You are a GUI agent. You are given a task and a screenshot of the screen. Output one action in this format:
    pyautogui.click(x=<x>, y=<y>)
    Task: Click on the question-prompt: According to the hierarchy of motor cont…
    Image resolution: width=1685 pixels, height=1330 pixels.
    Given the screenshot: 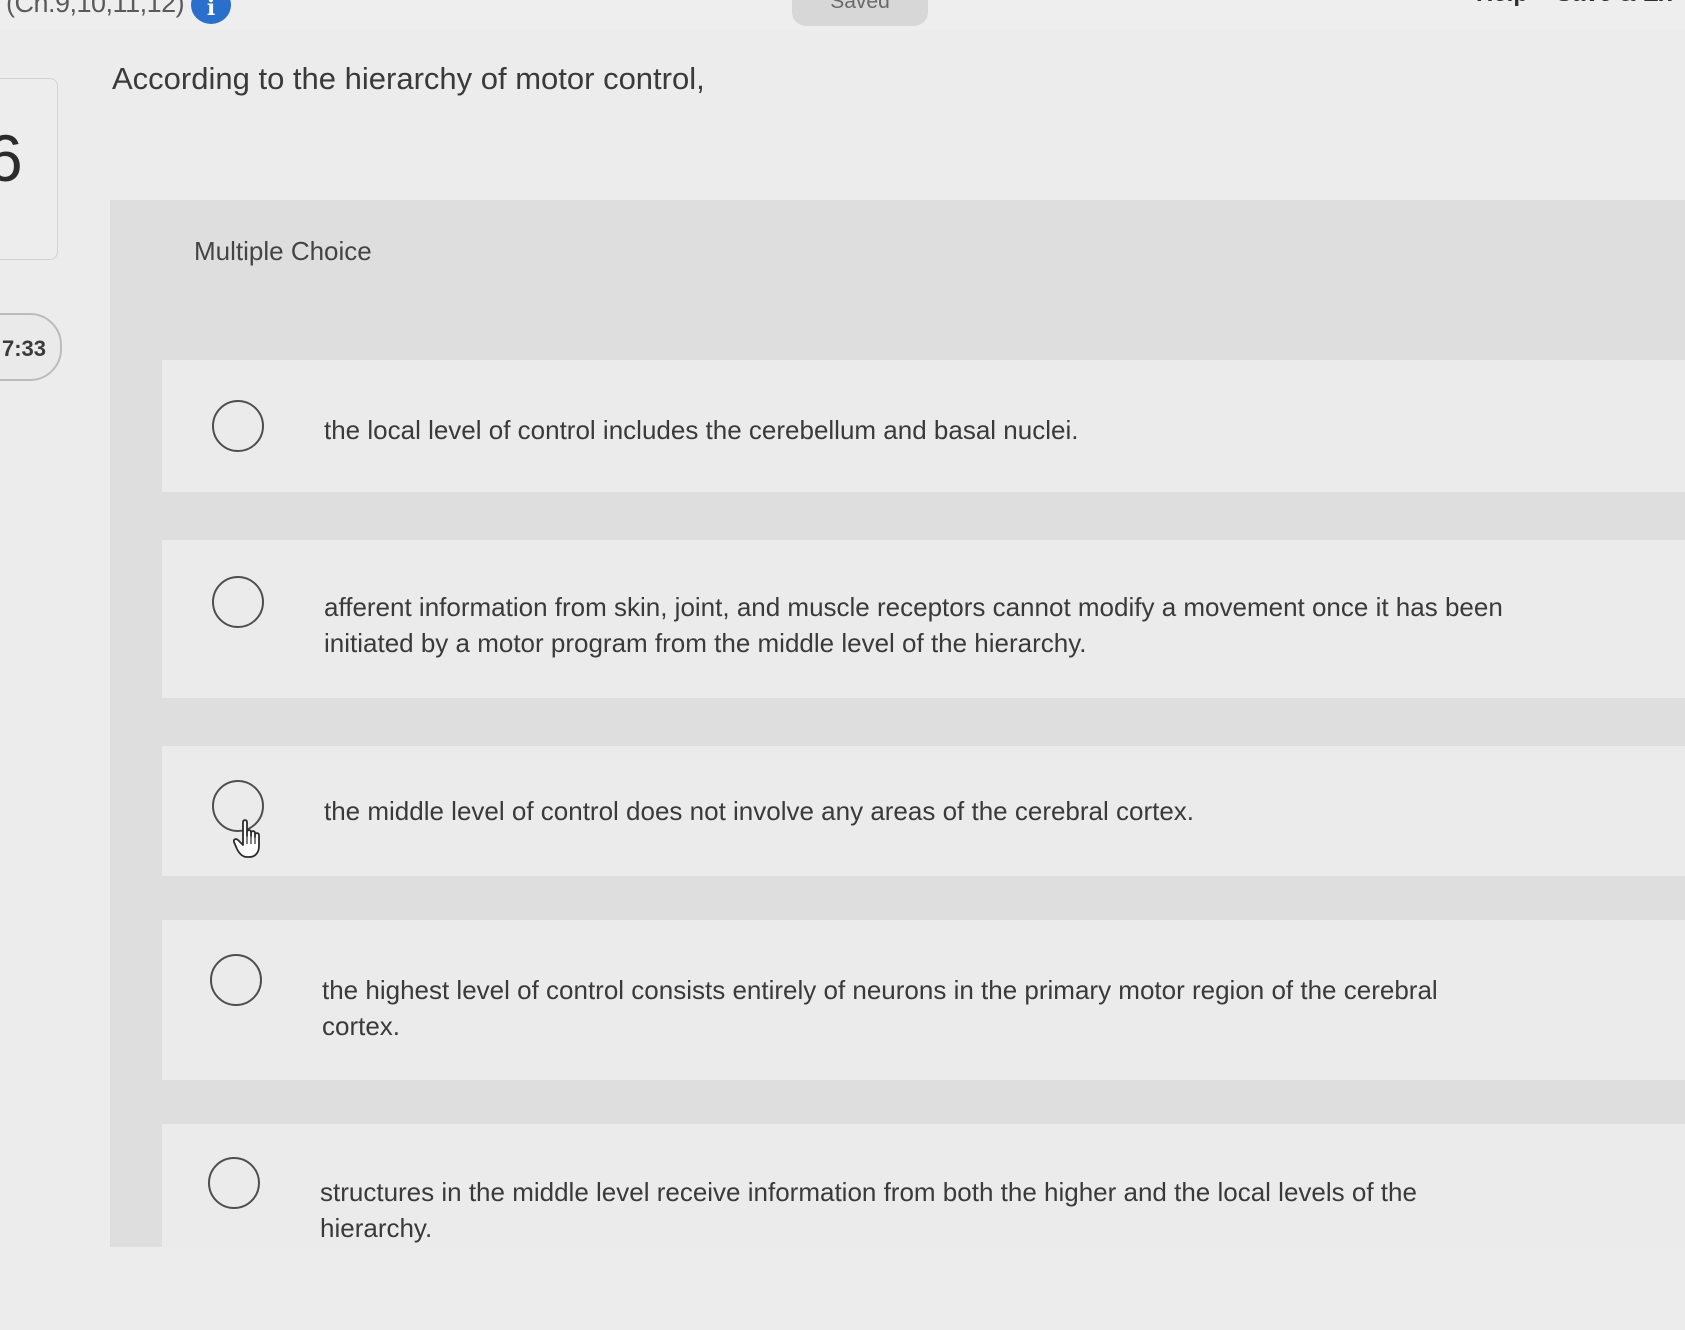 What is the action you would take?
    pyautogui.click(x=408, y=78)
    